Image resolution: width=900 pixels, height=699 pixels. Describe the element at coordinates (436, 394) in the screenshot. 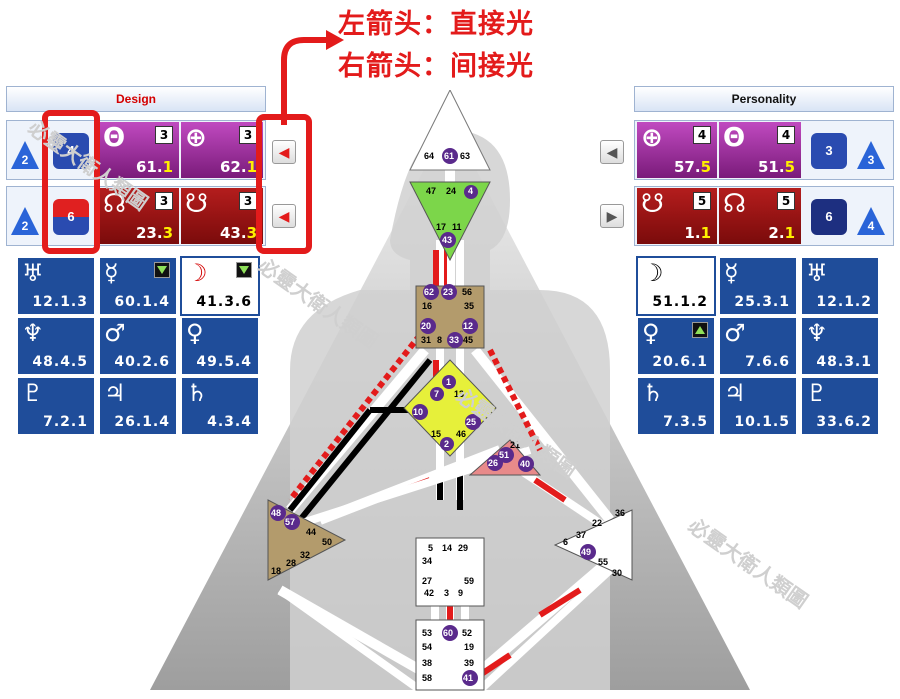

I see `gate-label: 7` at that location.